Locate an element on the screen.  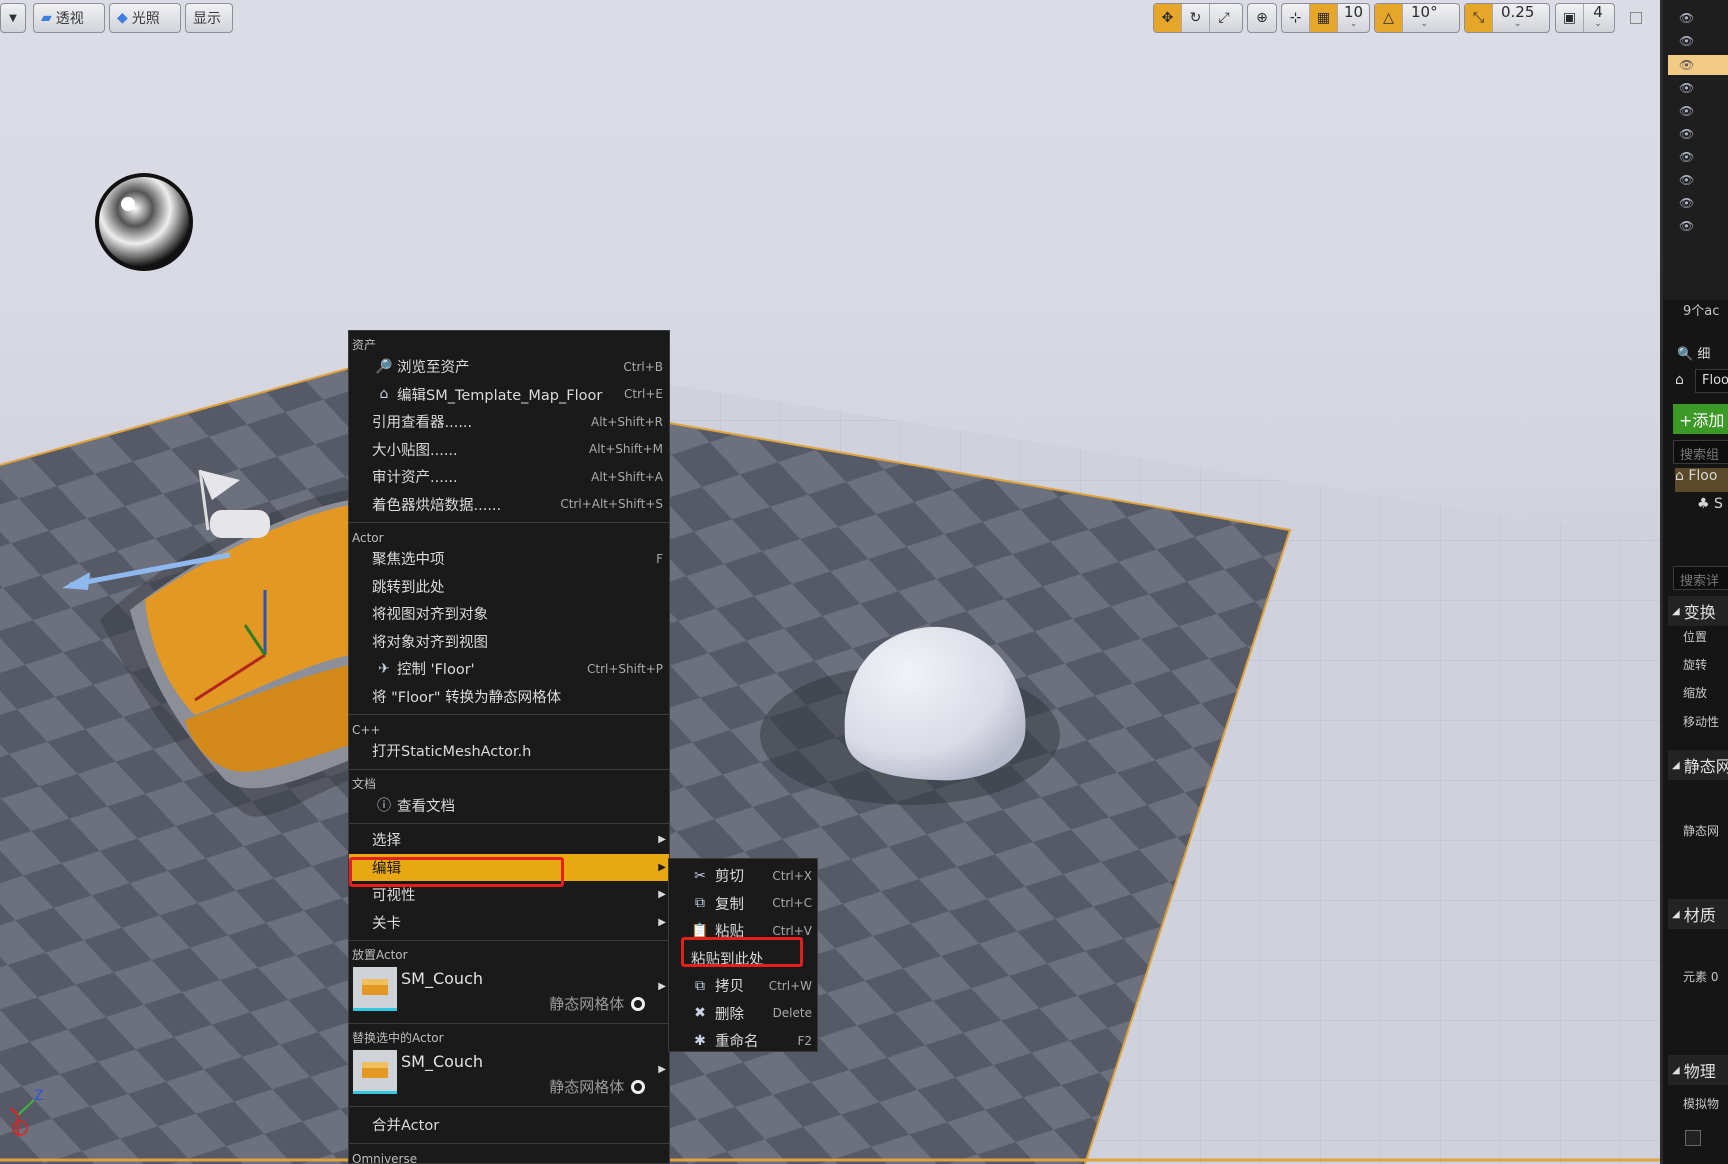
rename-icon: ✱ is located at coordinates (700, 1040).